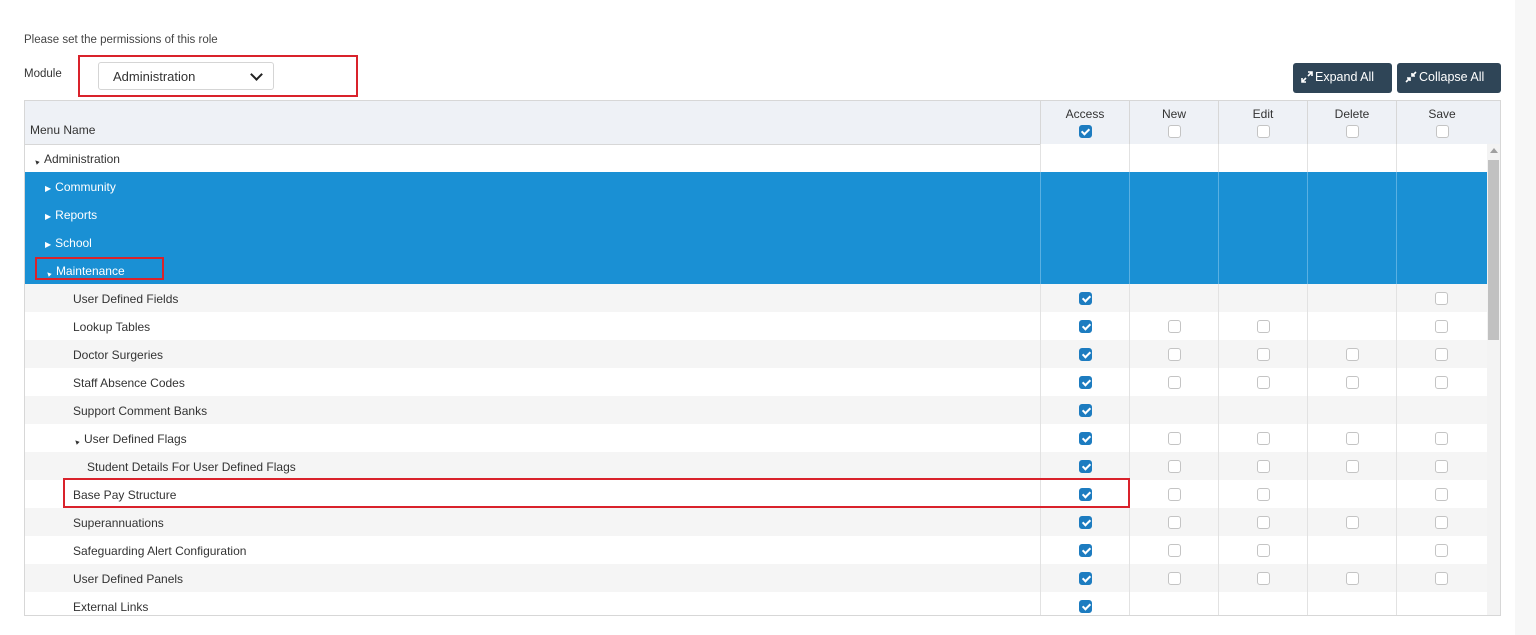 The height and width of the screenshot is (635, 1536). I want to click on tree-row: Doctor Surgeries, so click(756, 354).